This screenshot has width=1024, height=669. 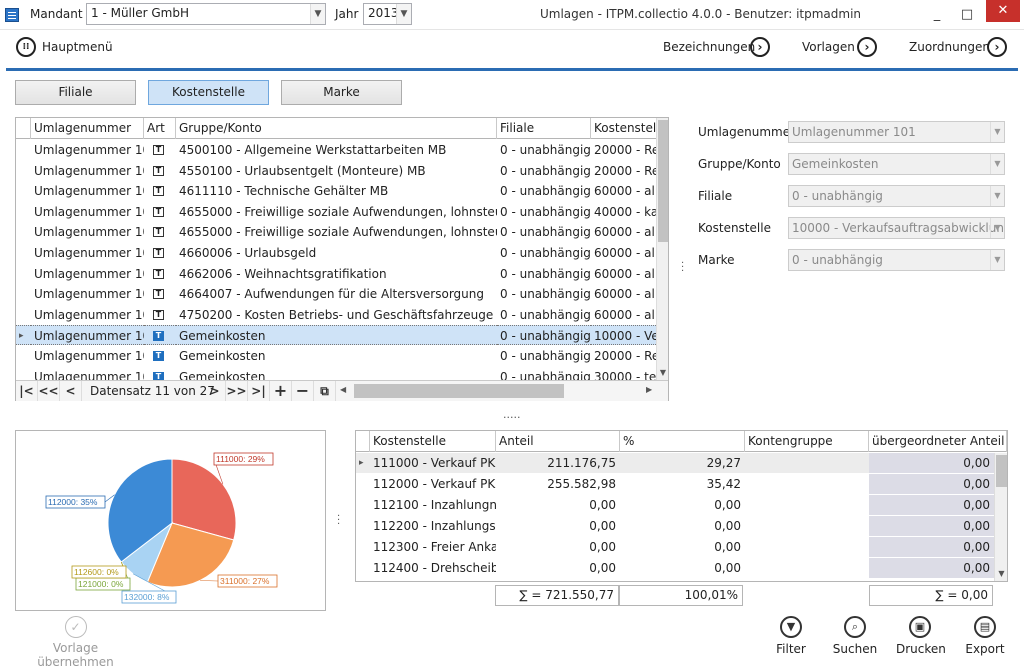 What do you see at coordinates (558, 441) in the screenshot?
I see `col-anteil: Anteil` at bounding box center [558, 441].